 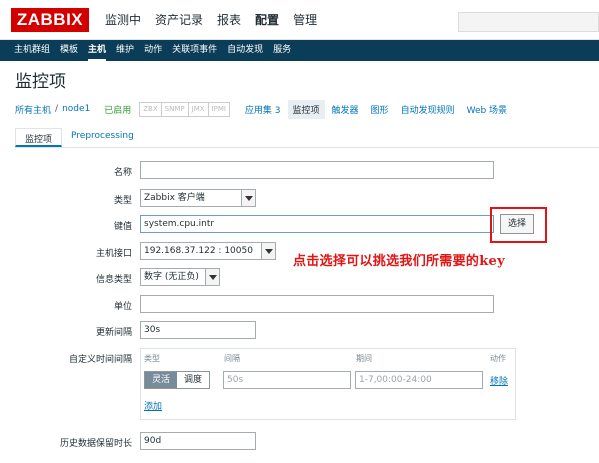 I want to click on tab-preprocessing: Preprocessing, so click(x=102, y=137).